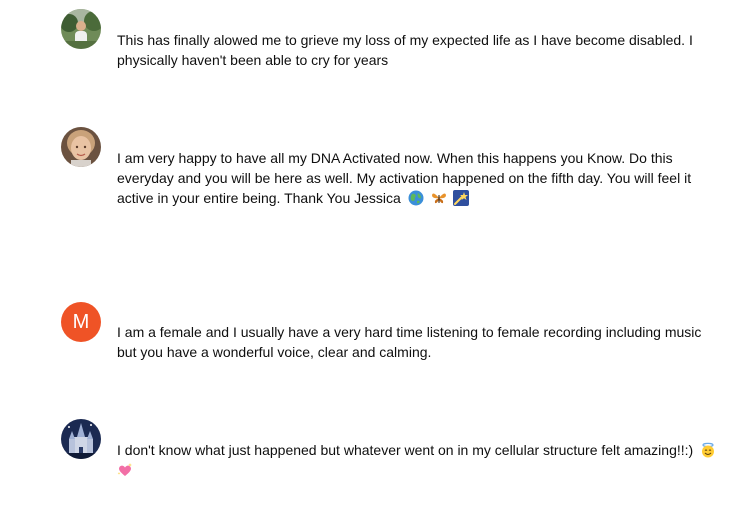 The image size is (729, 531). I want to click on user-photo-castle-icon, so click(81, 439).